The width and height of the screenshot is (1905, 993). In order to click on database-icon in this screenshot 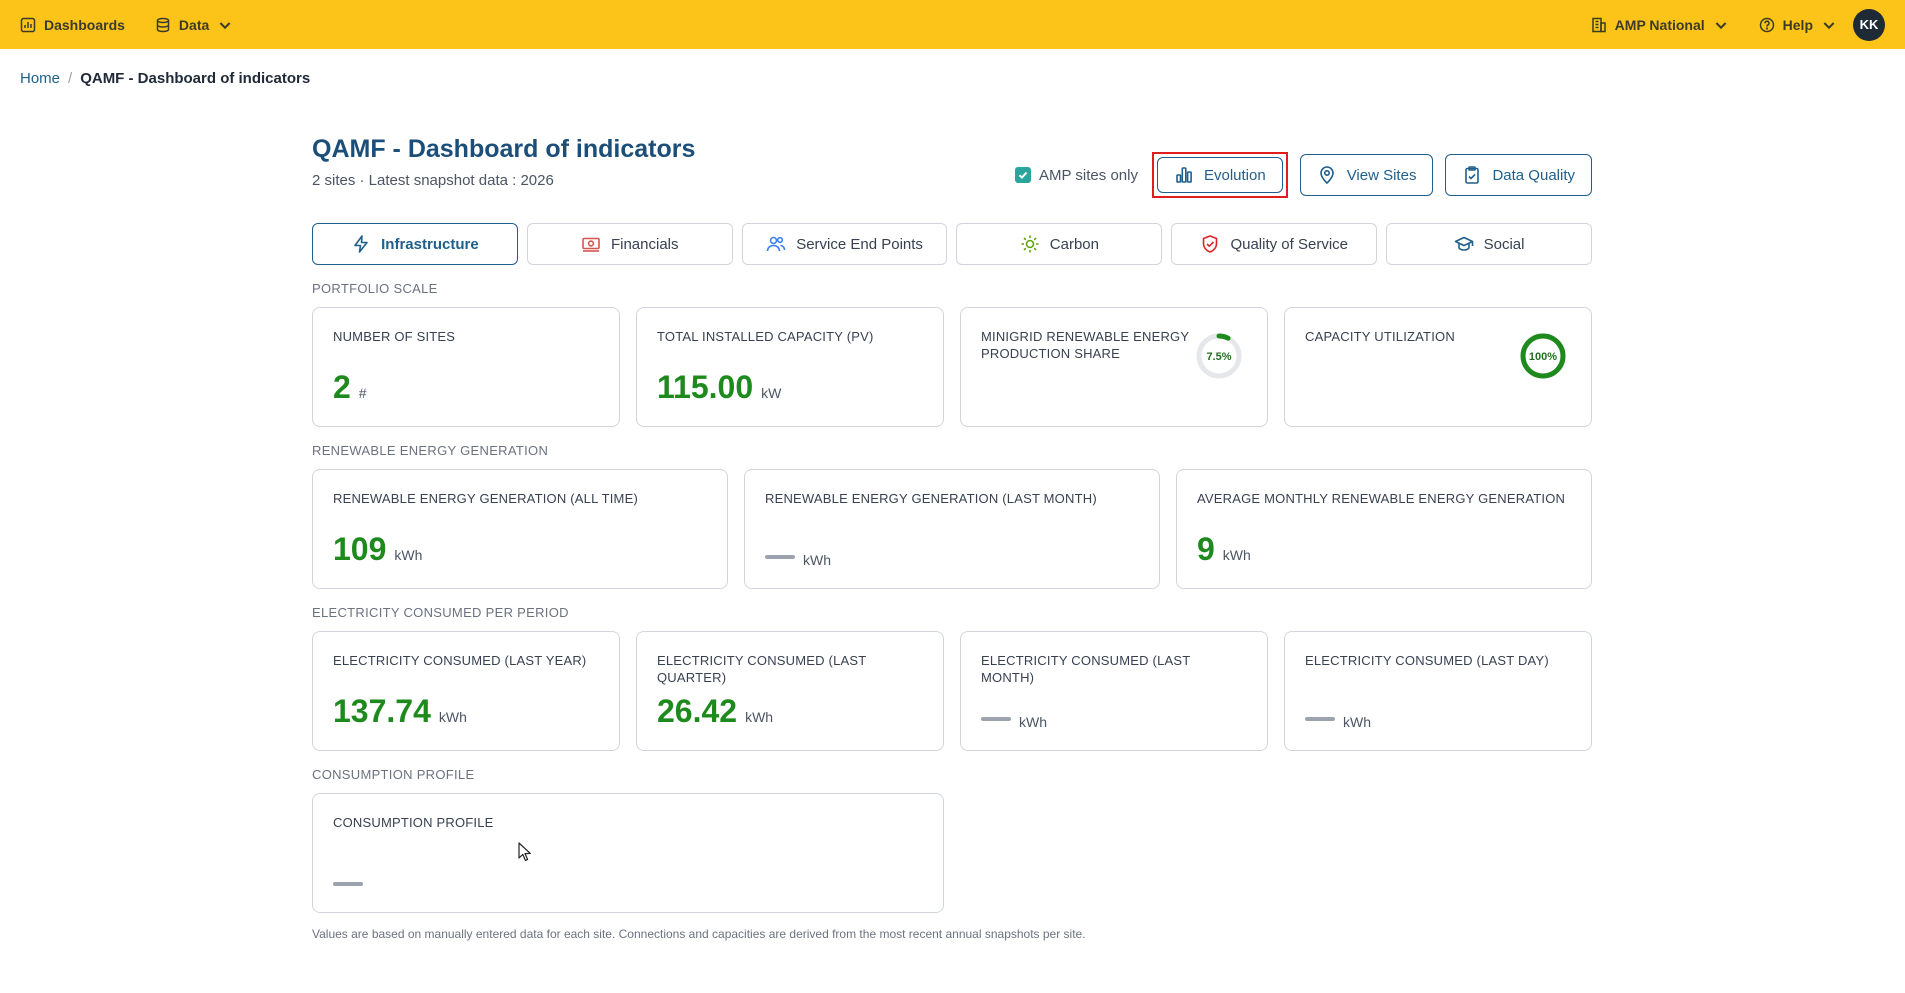, I will do `click(163, 24)`.